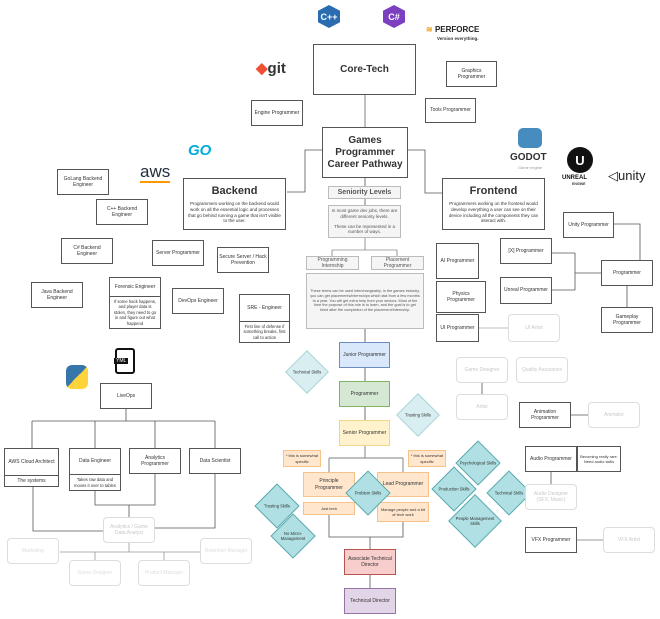  Describe the element at coordinates (632, 175) in the screenshot. I see `unity-text: unity` at that location.